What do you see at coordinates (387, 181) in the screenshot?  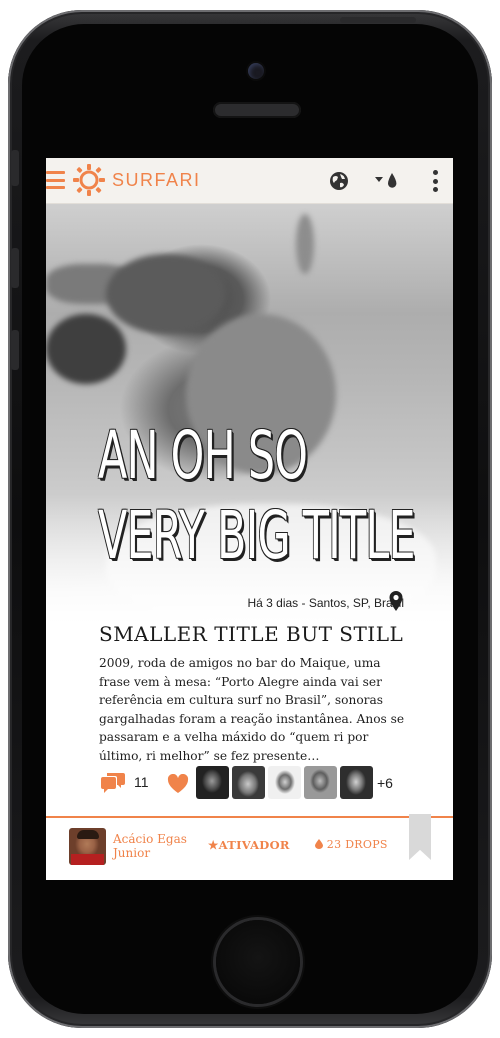 I see `drop-filter-icon` at bounding box center [387, 181].